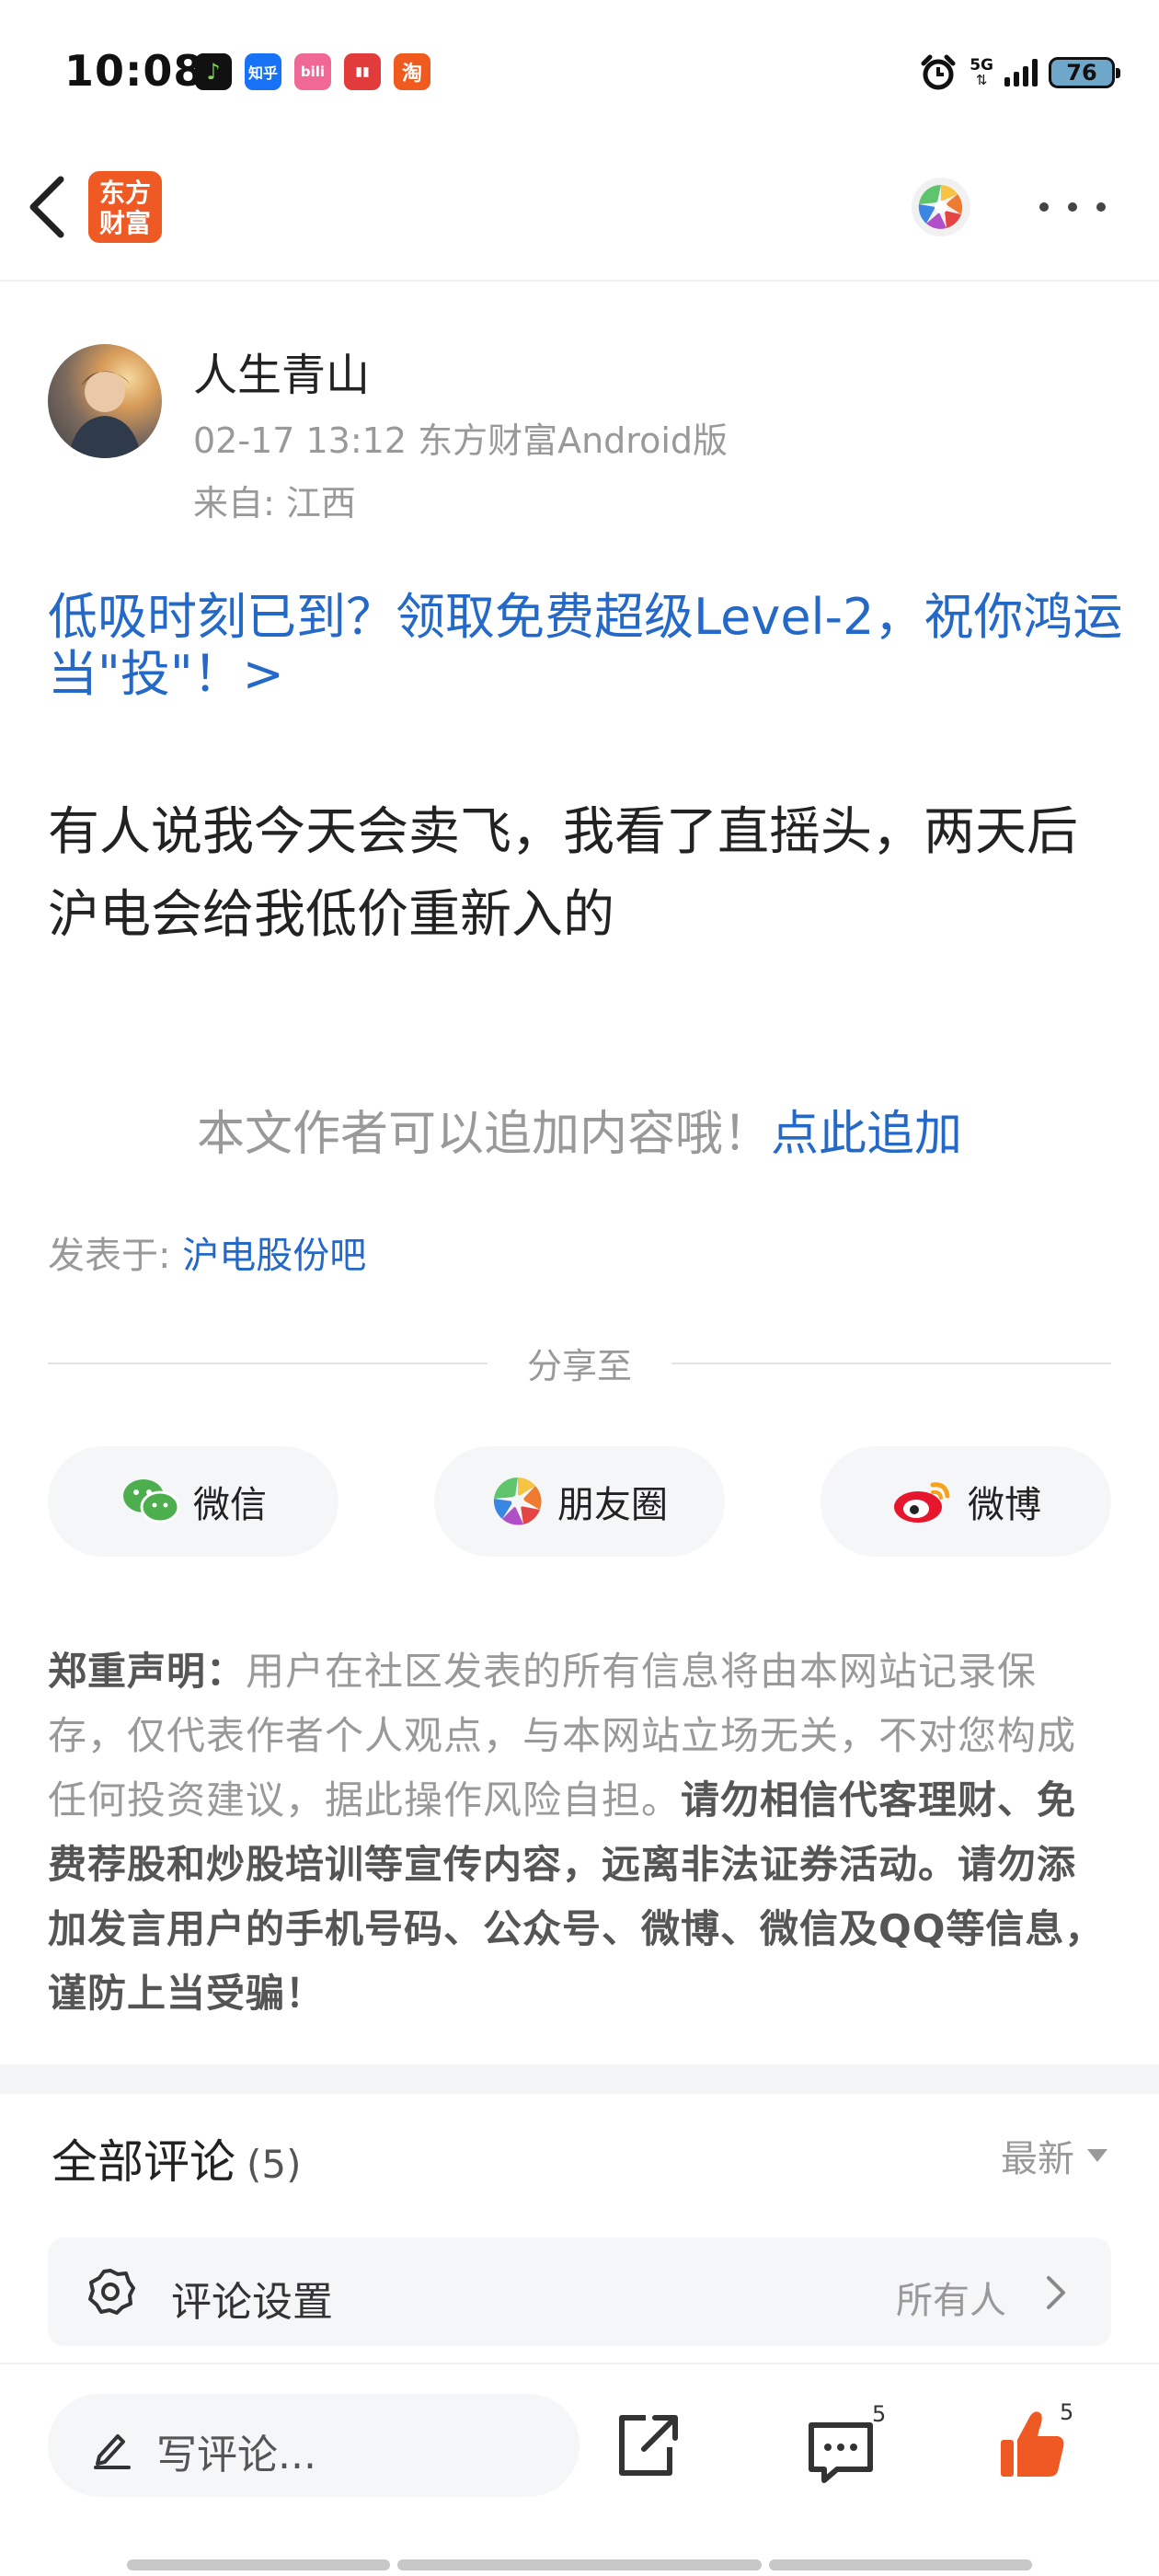 The height and width of the screenshot is (2576, 1159). Describe the element at coordinates (274, 503) in the screenshot. I see `post-location: 来自: 江西` at that location.